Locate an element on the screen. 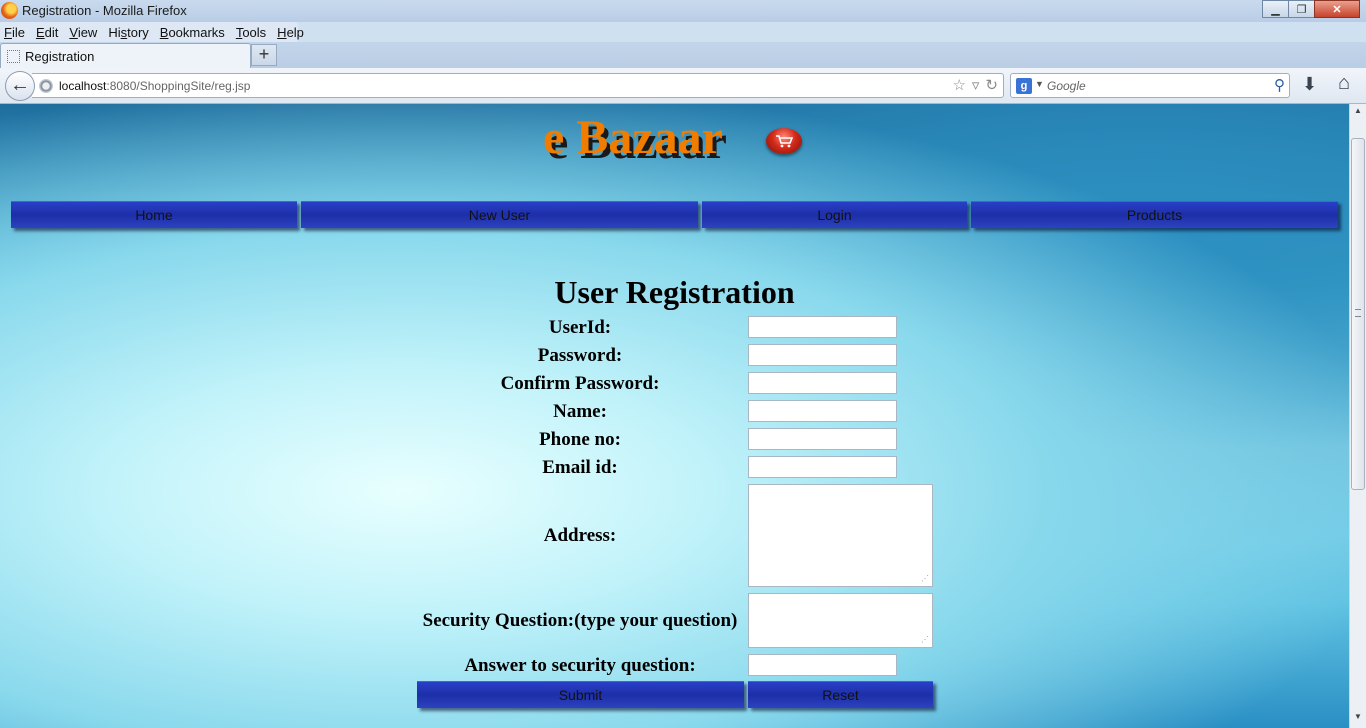 The height and width of the screenshot is (728, 1366). url-host: localhost is located at coordinates (83, 86).